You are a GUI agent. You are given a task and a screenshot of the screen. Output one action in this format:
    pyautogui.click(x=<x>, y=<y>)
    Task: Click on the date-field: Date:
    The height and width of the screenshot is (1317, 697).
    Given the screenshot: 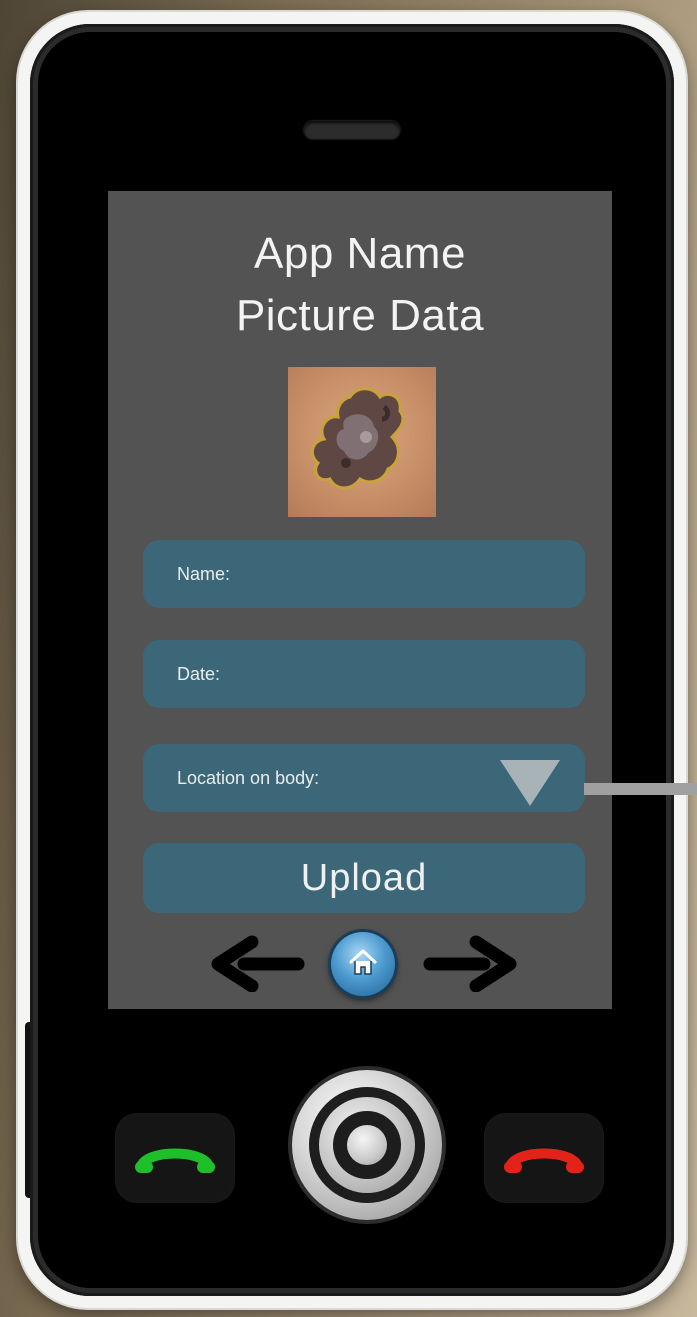 What is the action you would take?
    pyautogui.click(x=364, y=674)
    